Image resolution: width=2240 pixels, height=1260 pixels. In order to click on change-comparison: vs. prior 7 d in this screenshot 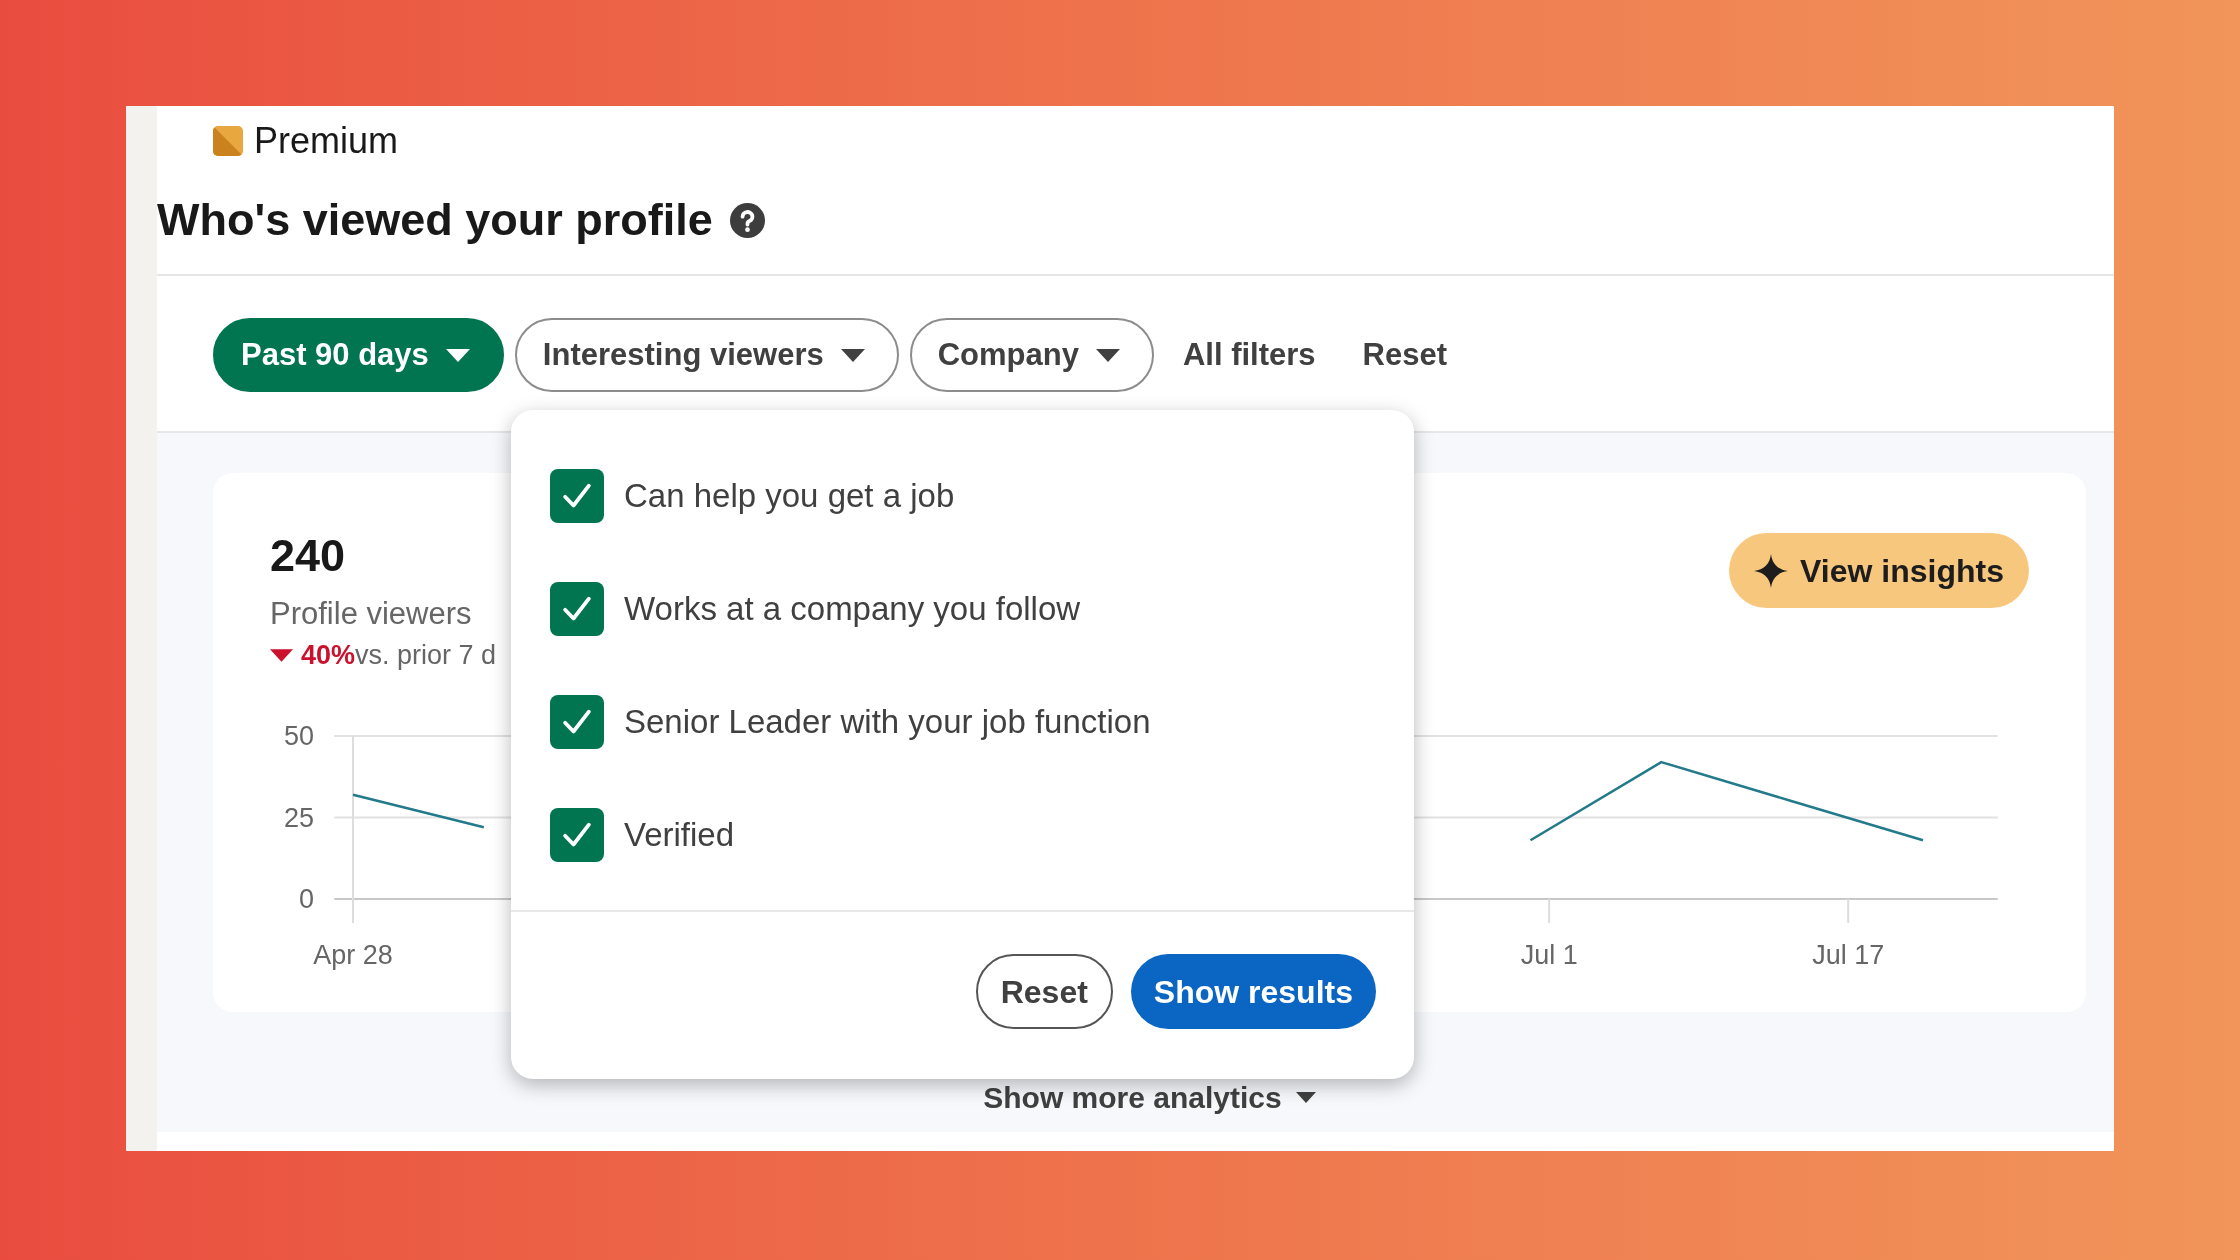, I will do `click(426, 655)`.